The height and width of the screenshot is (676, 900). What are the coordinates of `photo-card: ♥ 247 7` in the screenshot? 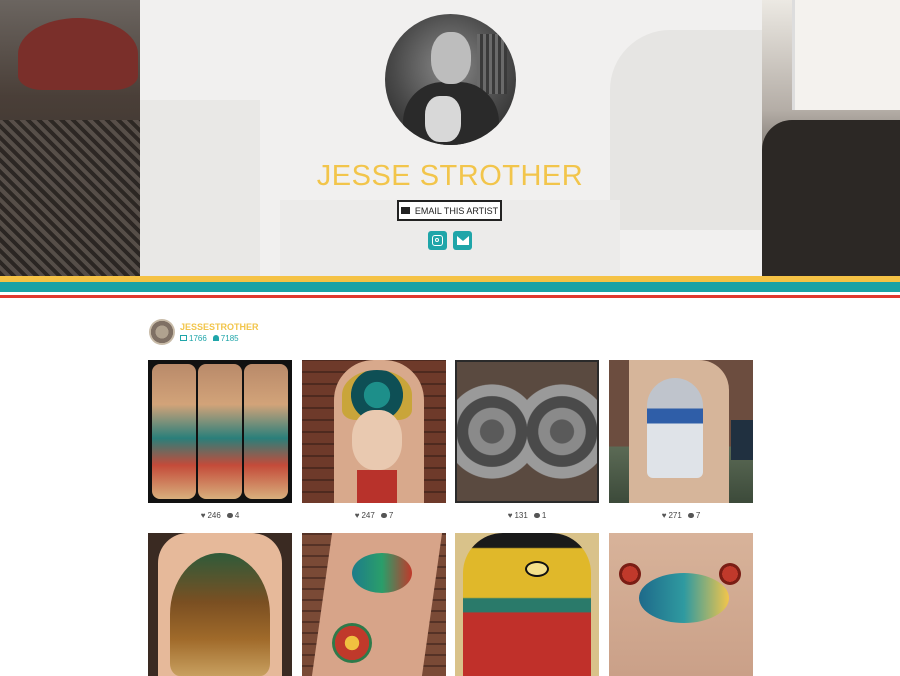 It's located at (374, 443).